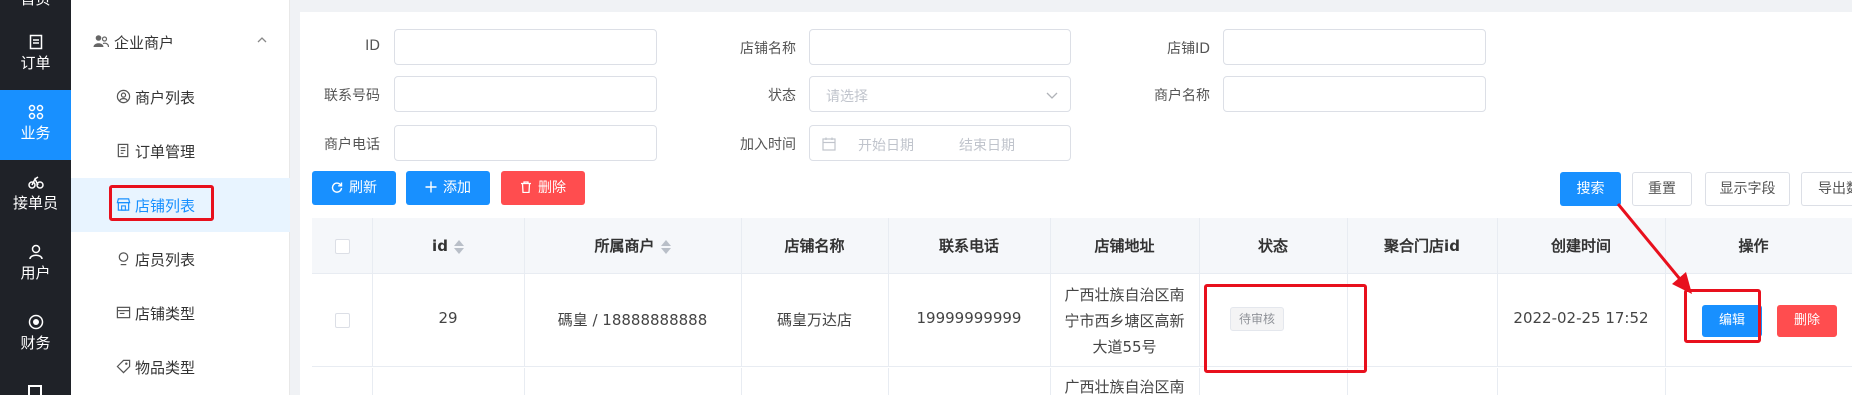 The height and width of the screenshot is (395, 1852). I want to click on menu-item-store-types: 店铺类型, so click(180, 313).